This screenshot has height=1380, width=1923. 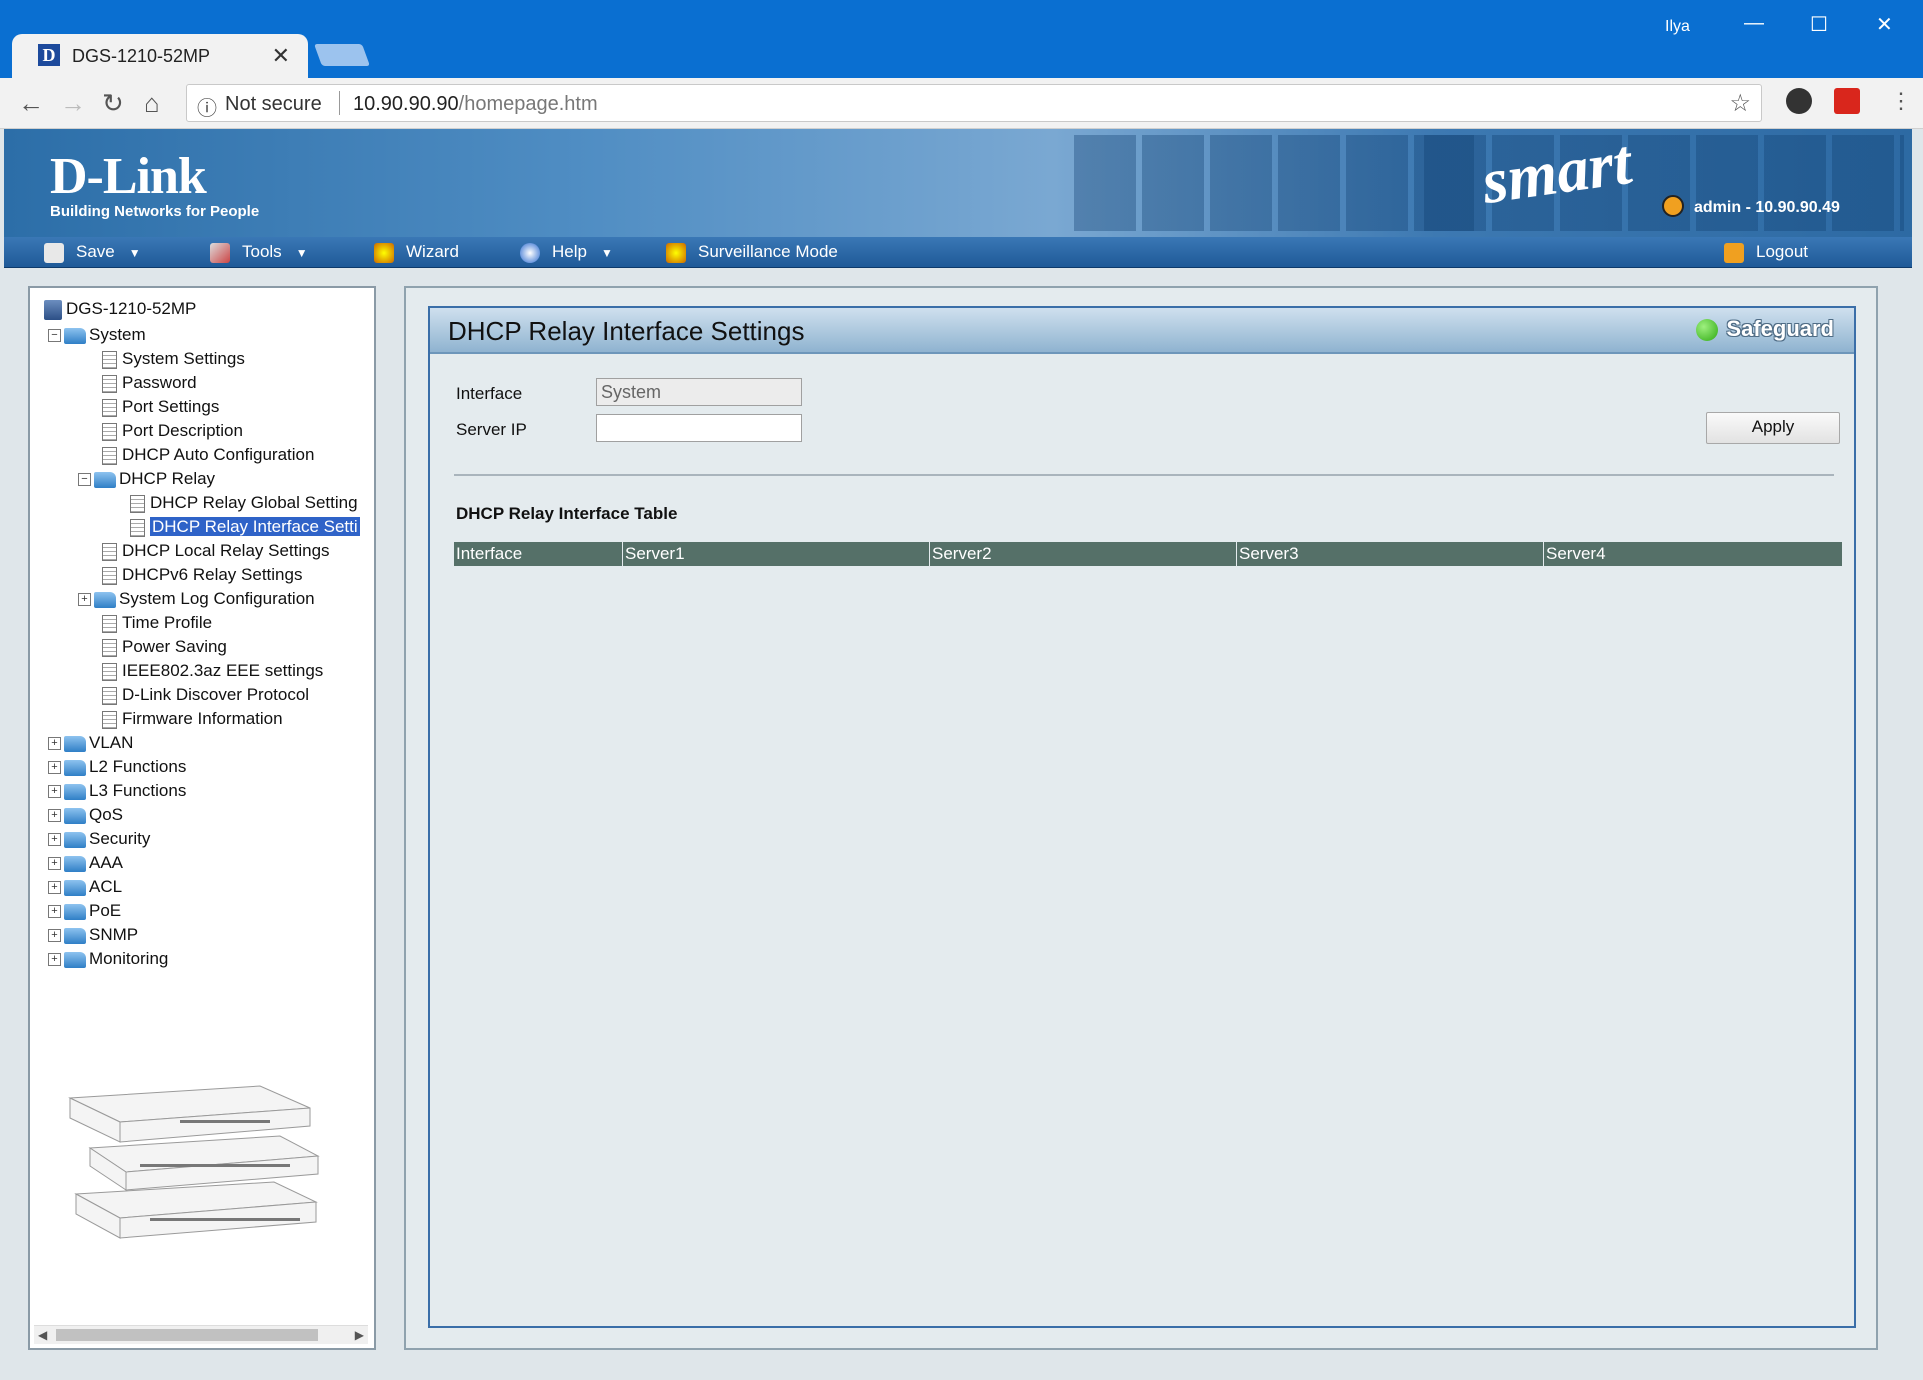 What do you see at coordinates (530, 252) in the screenshot?
I see `help-icon` at bounding box center [530, 252].